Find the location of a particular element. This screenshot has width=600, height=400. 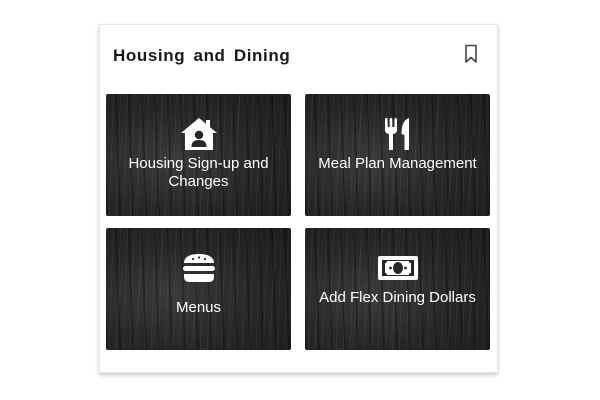

tile-label: Meal Plan Management is located at coordinates (397, 163).